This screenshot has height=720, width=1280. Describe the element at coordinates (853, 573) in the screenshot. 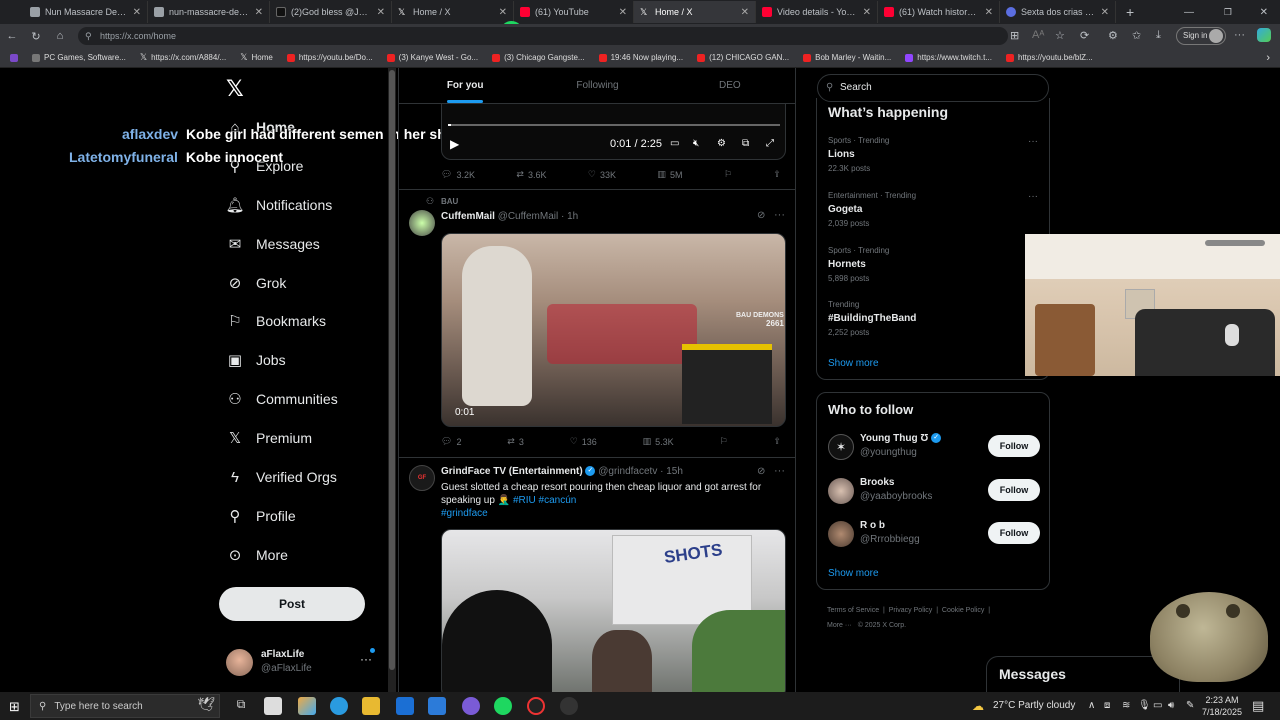

I see `show-more-link: Show more` at that location.